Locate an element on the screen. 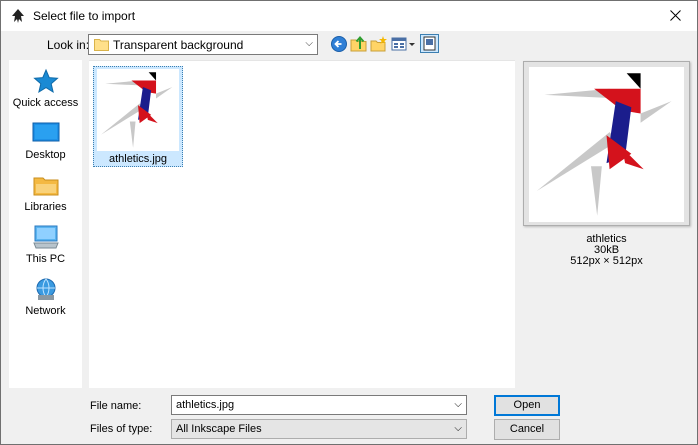 The height and width of the screenshot is (445, 698). file-name-combobox: ⌵ is located at coordinates (319, 405).